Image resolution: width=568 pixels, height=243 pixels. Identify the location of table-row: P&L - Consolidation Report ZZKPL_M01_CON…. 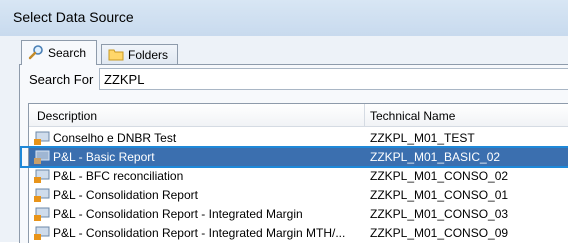
(298, 195).